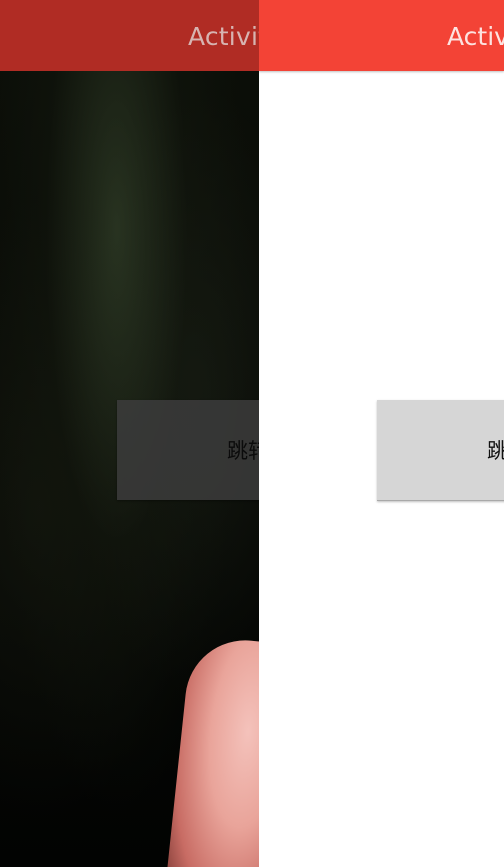  I want to click on jump-button-label: 跳转, so click(243, 451).